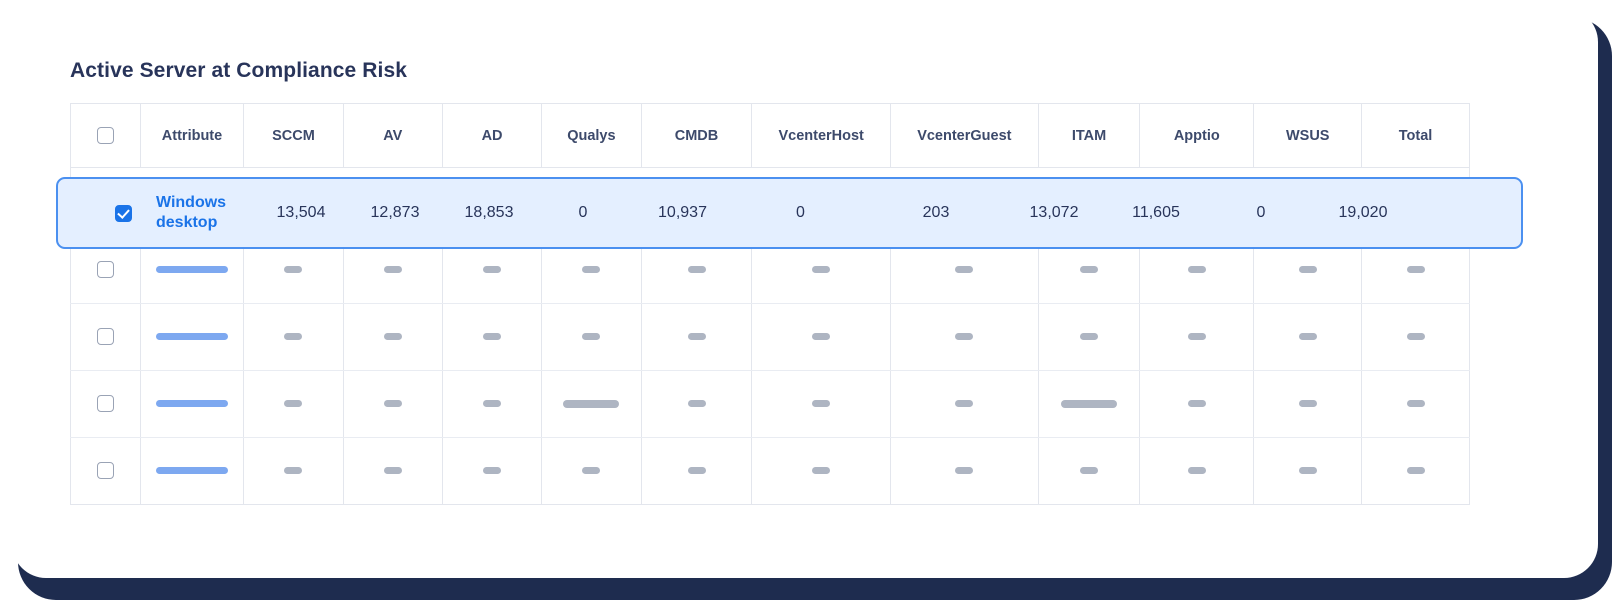  I want to click on selected-row-checkbox-cell, so click(123, 213).